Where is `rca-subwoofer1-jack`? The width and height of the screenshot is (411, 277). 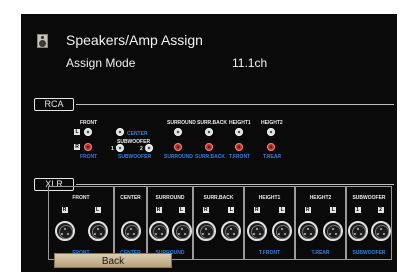
rca-subwoofer1-jack is located at coordinates (120, 148).